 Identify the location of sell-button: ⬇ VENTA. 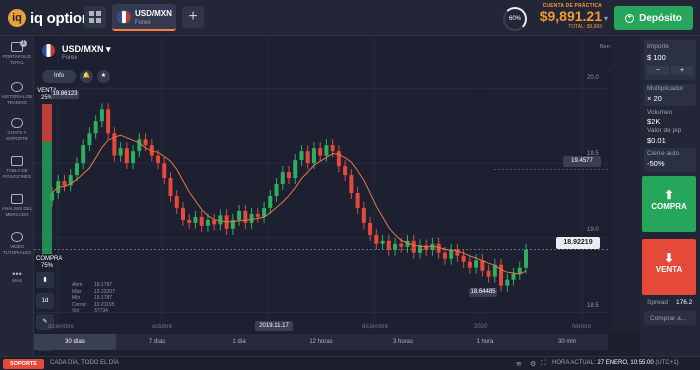
(669, 267).